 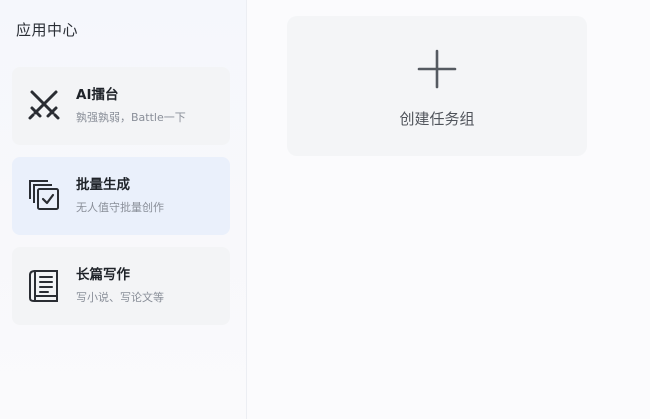 I want to click on book-document-icon, so click(x=44, y=285).